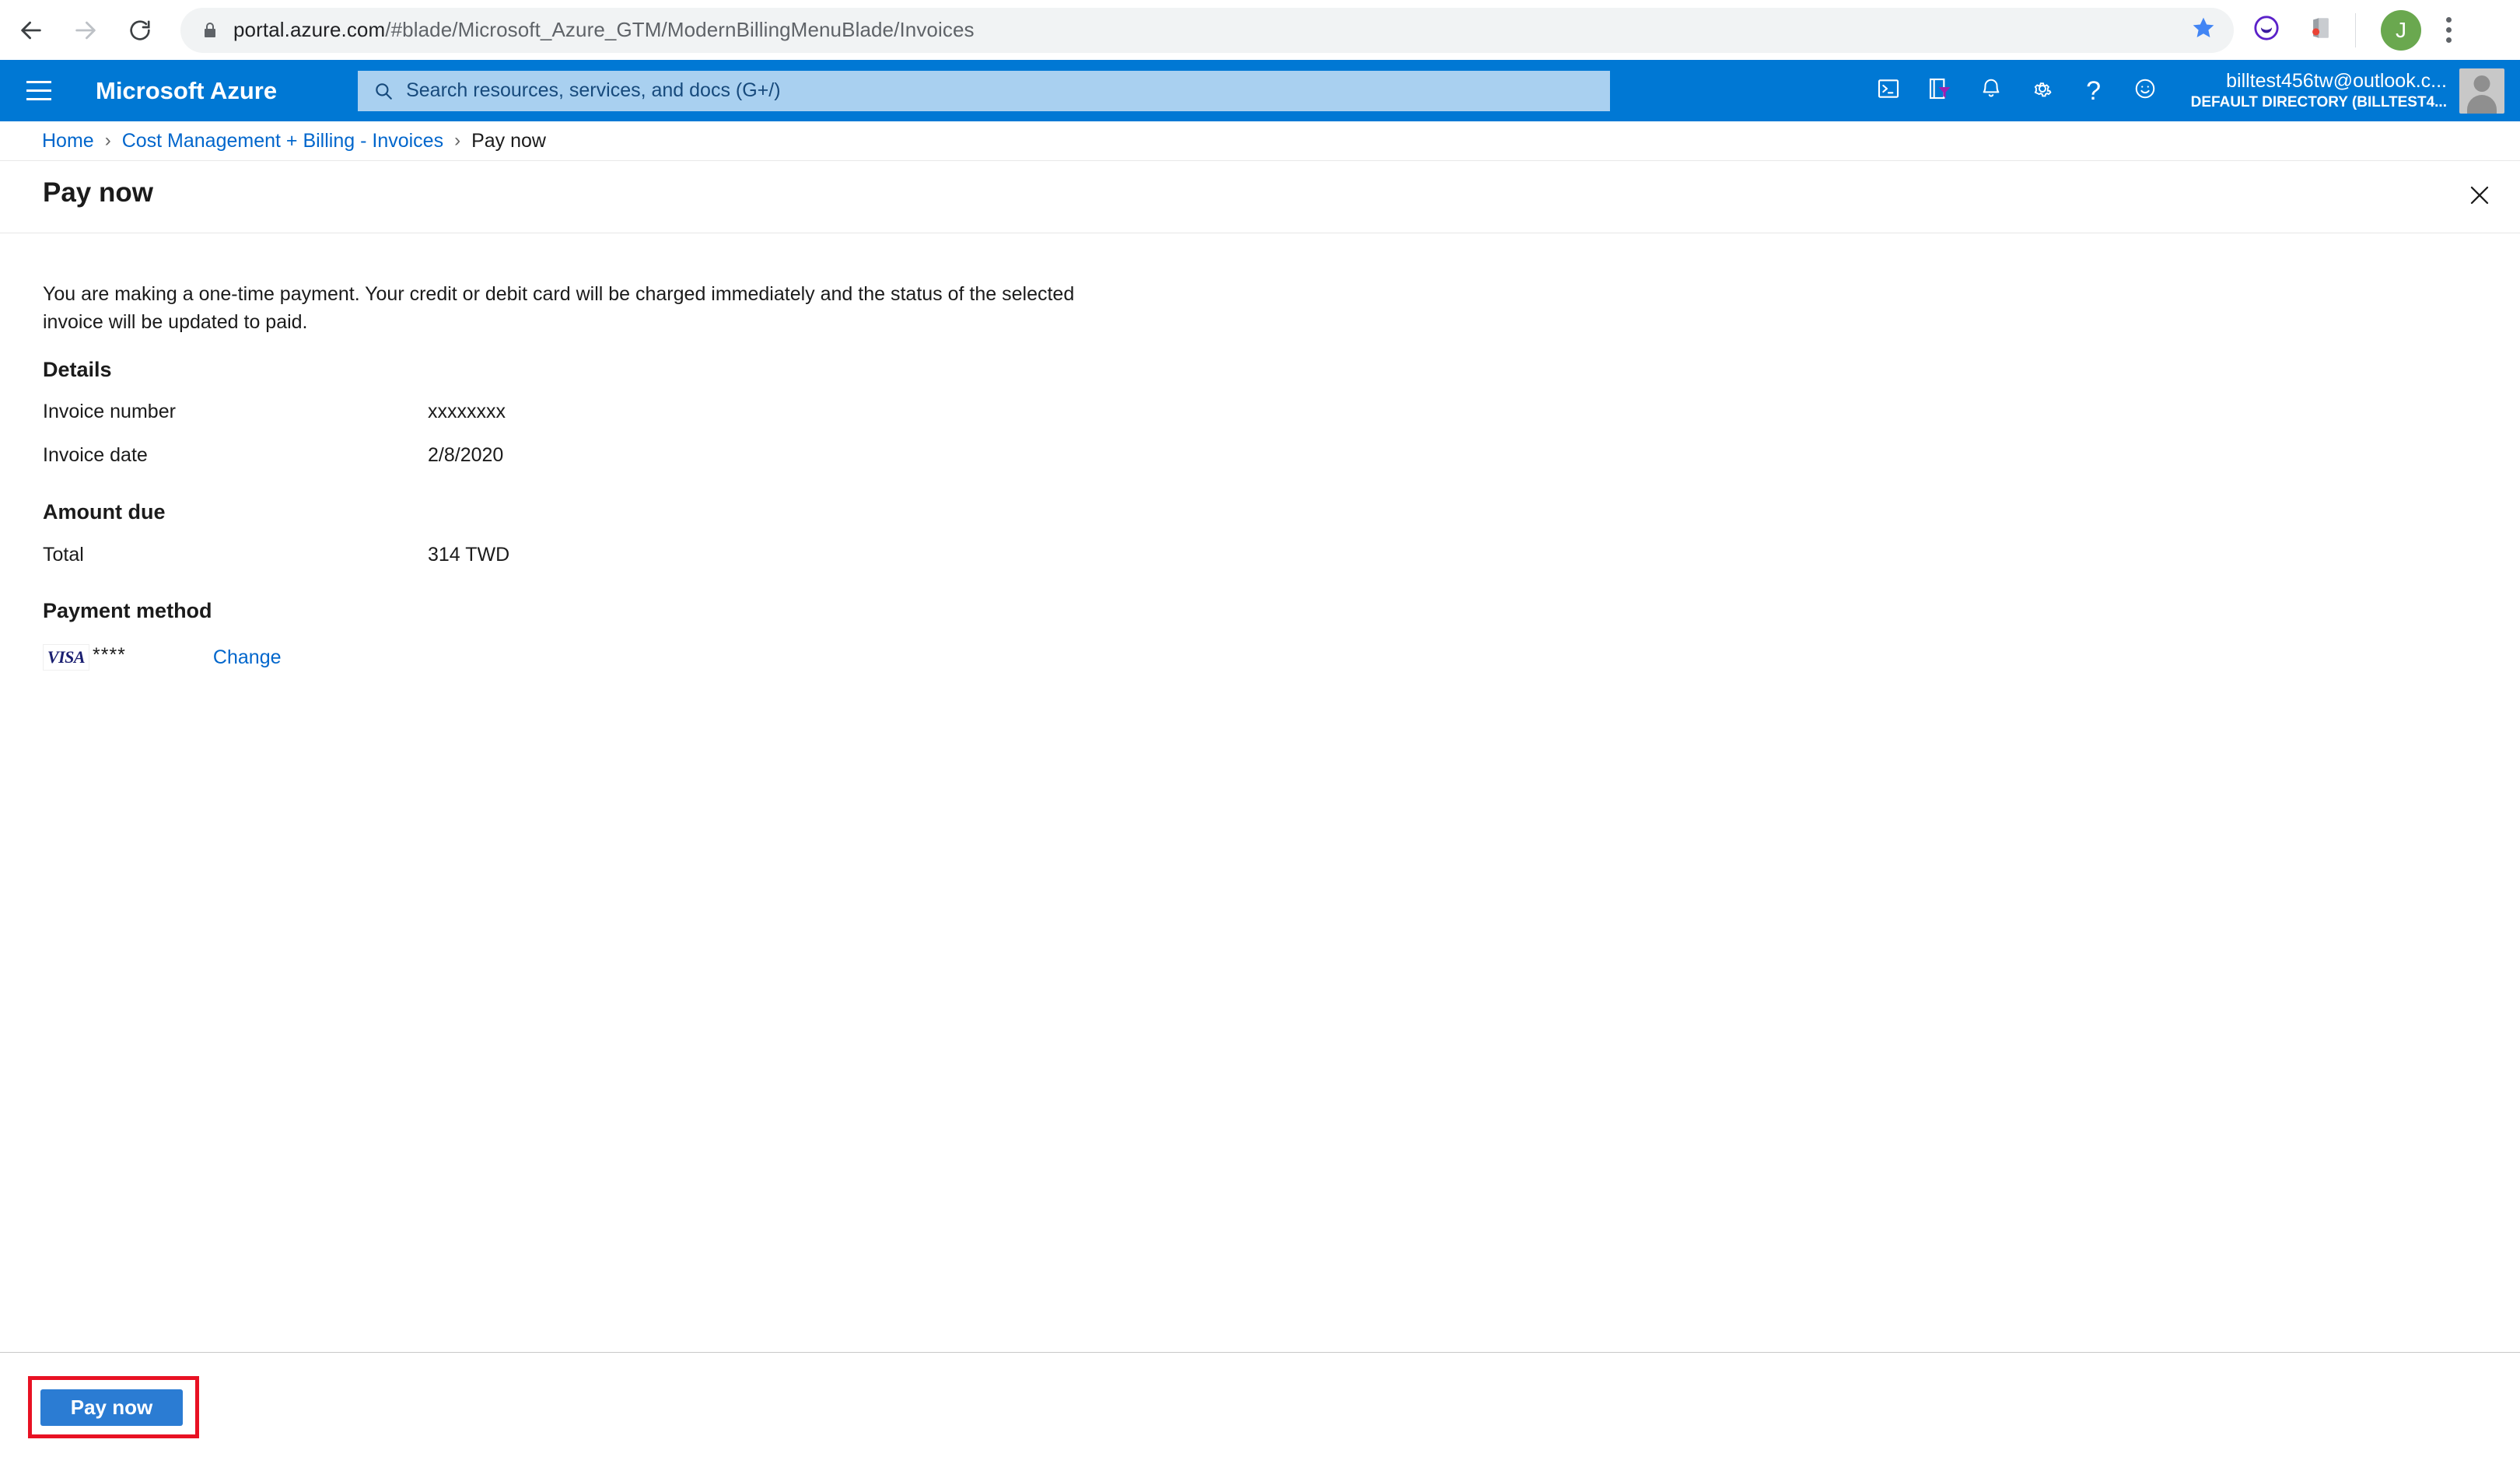 The height and width of the screenshot is (1457, 2520). I want to click on collections-extension-icon, so click(2321, 30).